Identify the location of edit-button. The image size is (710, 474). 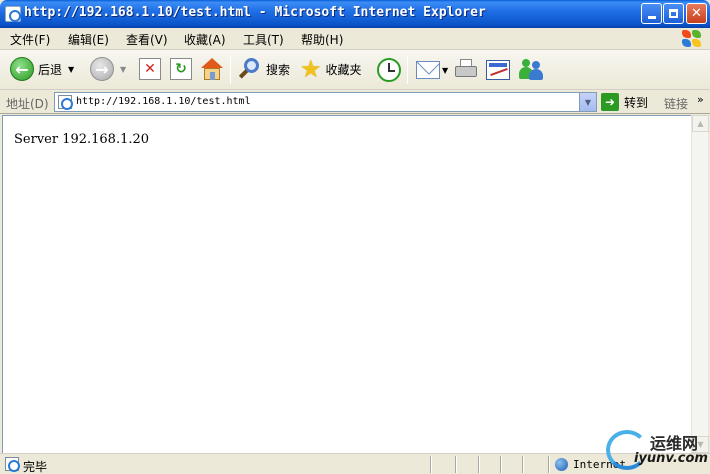
(498, 70).